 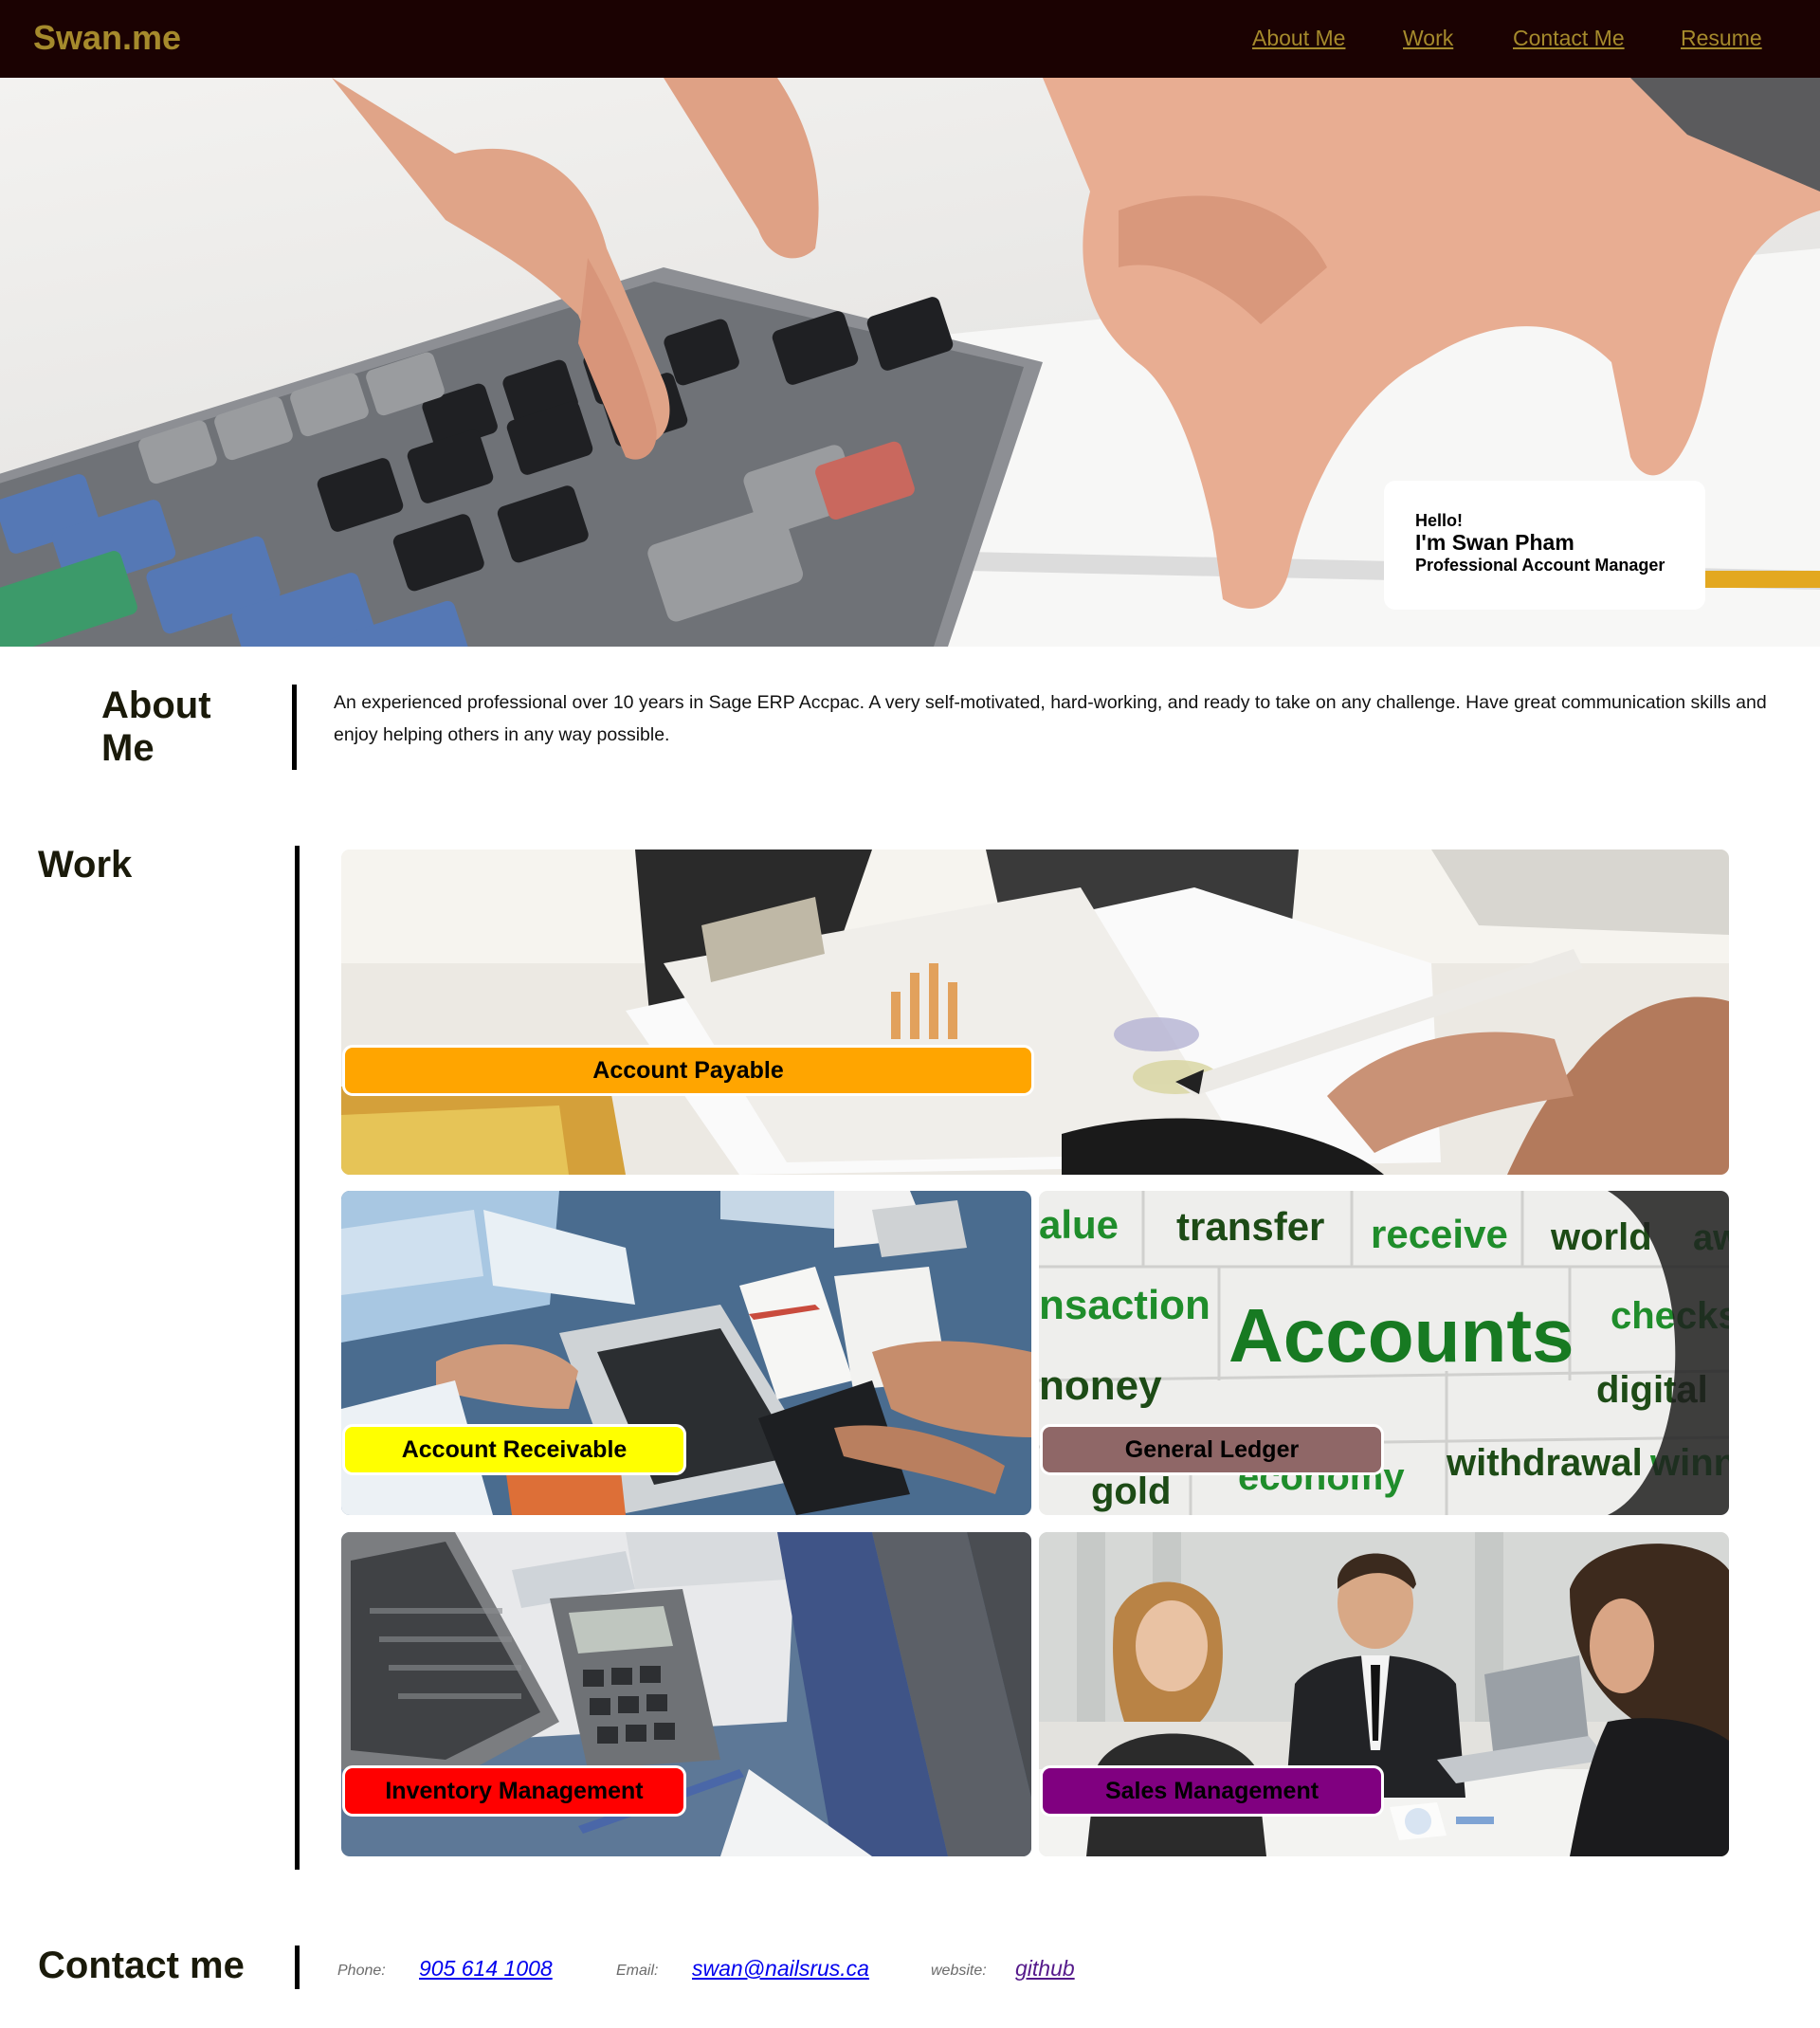 I want to click on work-tile-account-receivable: Account Receivable, so click(x=686, y=1353).